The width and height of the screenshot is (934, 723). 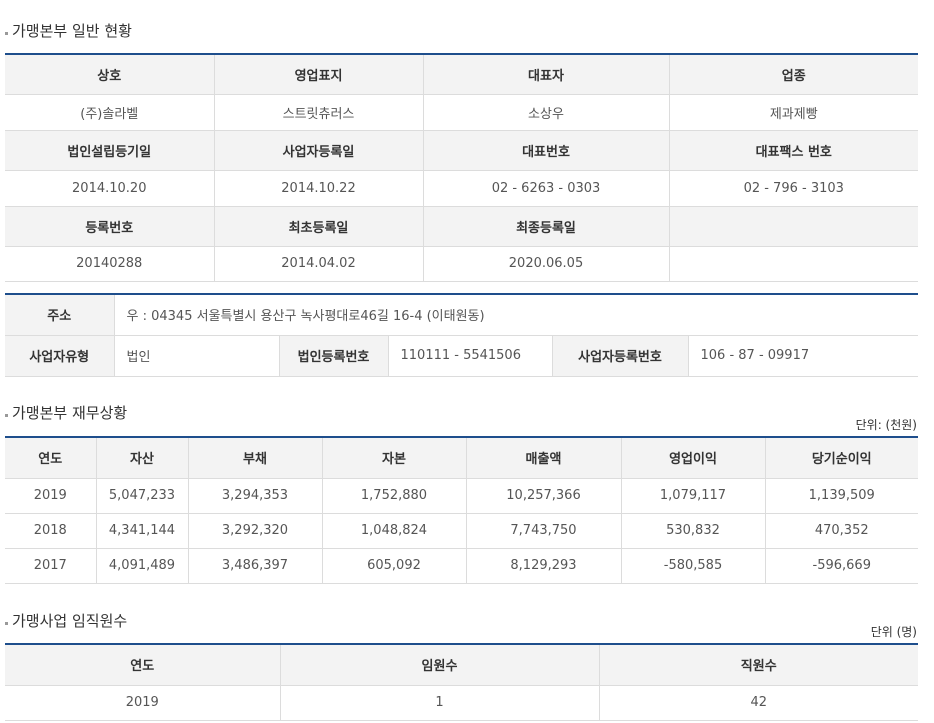 I want to click on general-value-row-1: (주)솔라벨 스트릿츄러스 소상우 제과제빵, so click(x=461, y=112).